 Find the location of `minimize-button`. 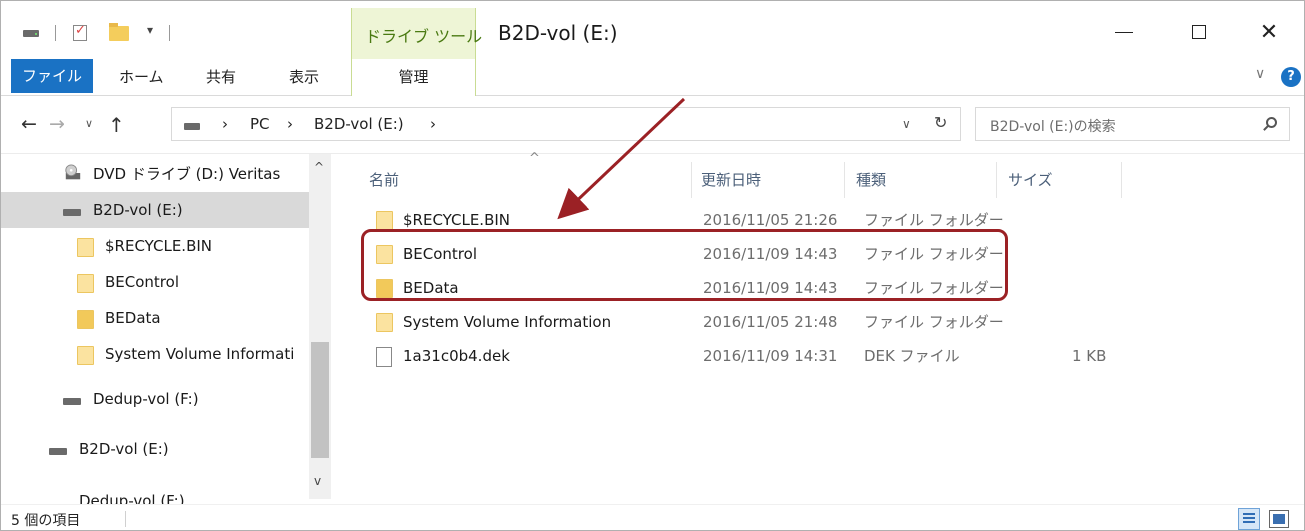

minimize-button is located at coordinates (1124, 32).